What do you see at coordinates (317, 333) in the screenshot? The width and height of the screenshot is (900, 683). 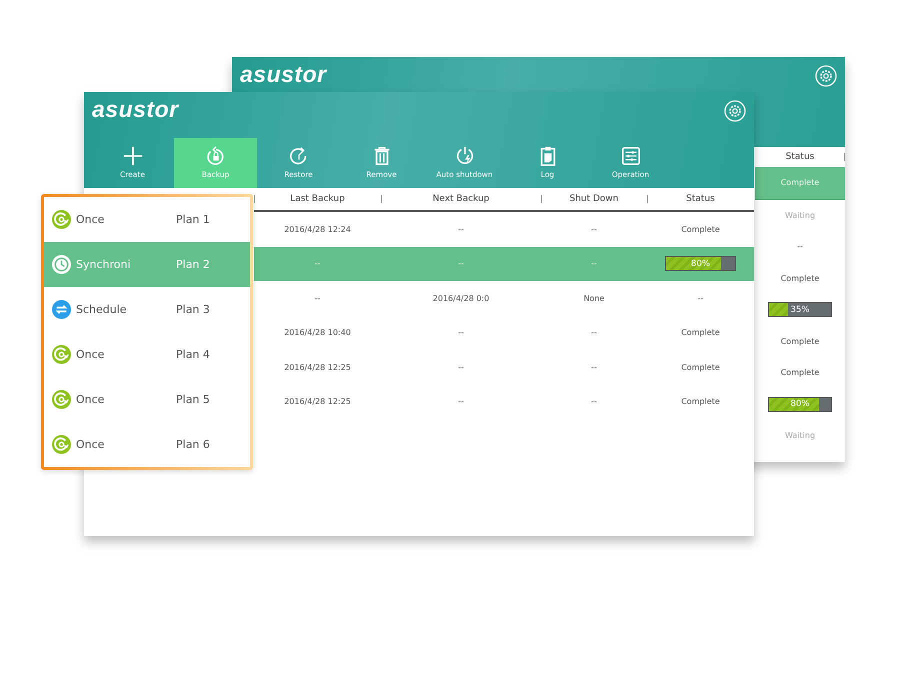 I see `last-backup-text: 2016/4/28 10:40` at bounding box center [317, 333].